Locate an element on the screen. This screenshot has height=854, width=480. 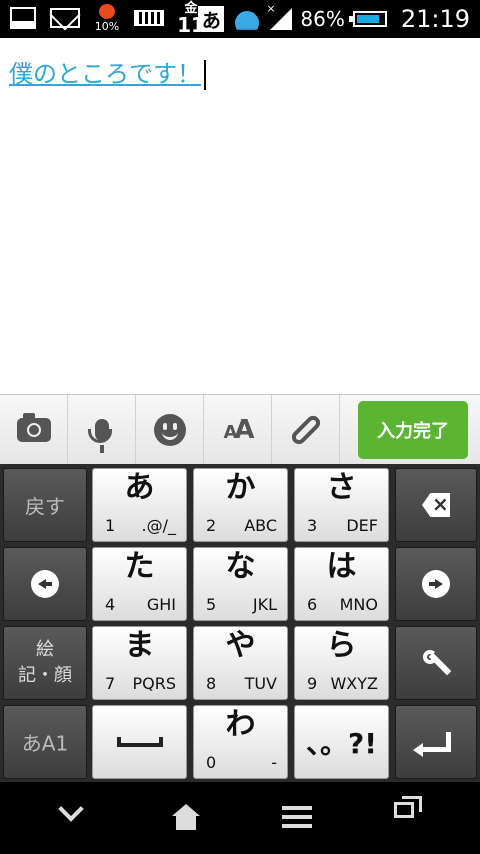
kana-key-main: た is located at coordinates (139, 566).